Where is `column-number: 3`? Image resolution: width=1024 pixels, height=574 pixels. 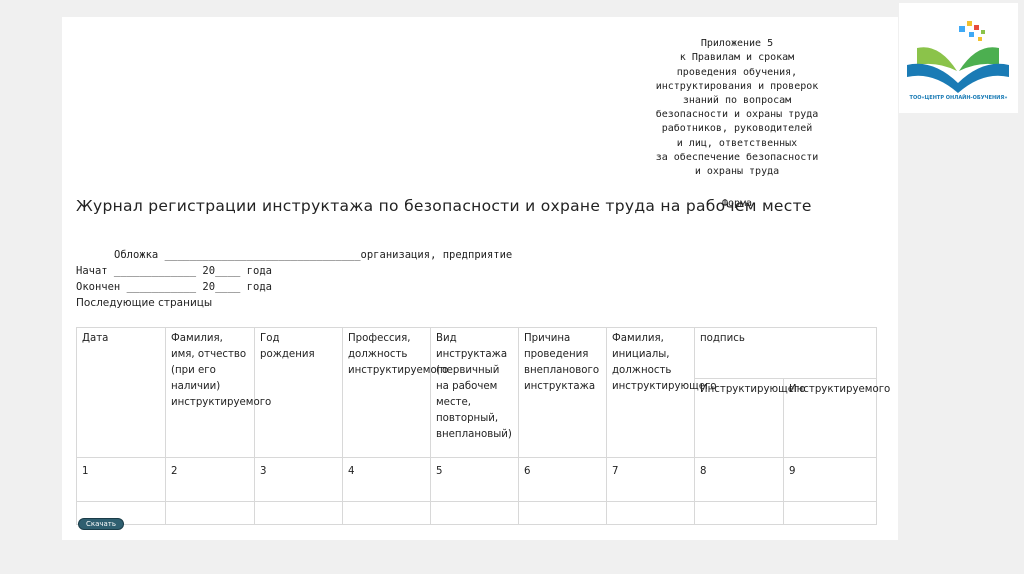
column-number: 3 is located at coordinates (298, 479).